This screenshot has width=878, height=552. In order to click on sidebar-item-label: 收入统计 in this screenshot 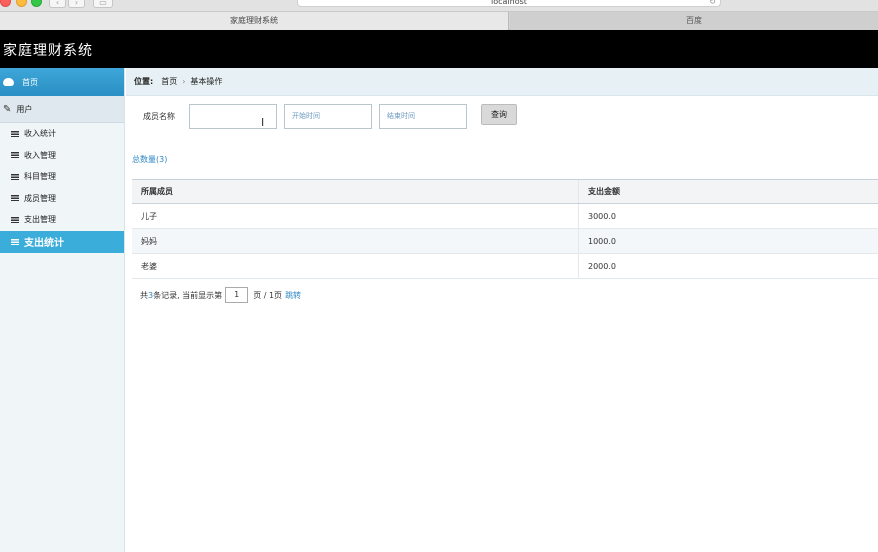, I will do `click(40, 134)`.